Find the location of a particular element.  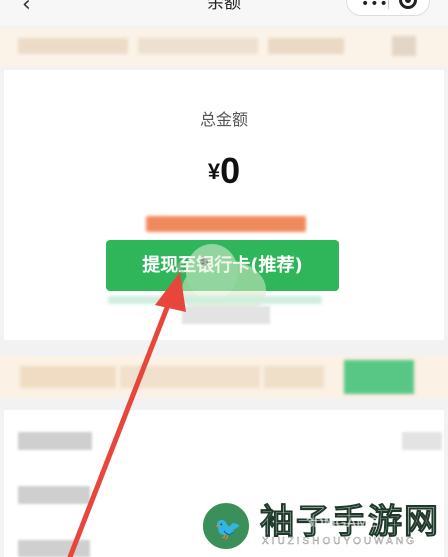

more-dots-icon: ••• is located at coordinates (375, 5).